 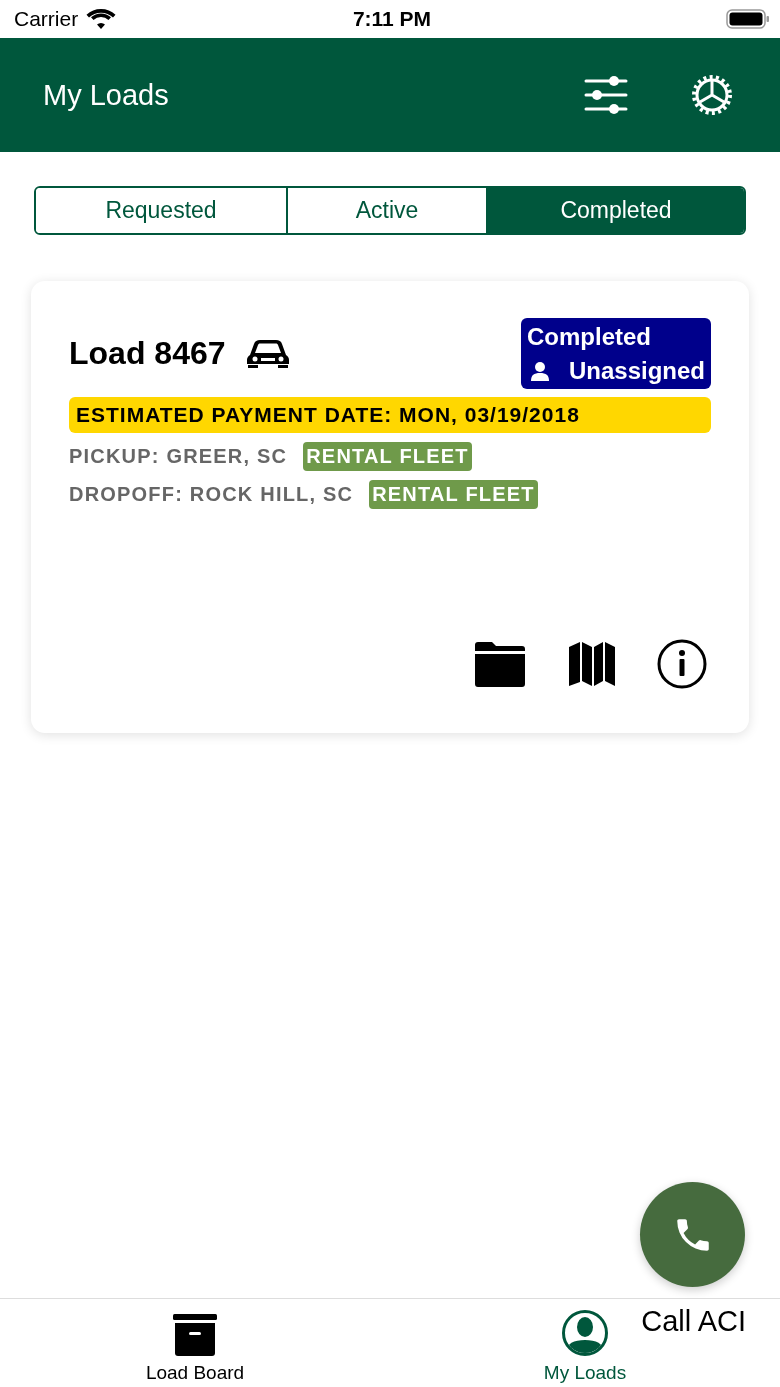 What do you see at coordinates (106, 95) in the screenshot?
I see `page-title: My Loads` at bounding box center [106, 95].